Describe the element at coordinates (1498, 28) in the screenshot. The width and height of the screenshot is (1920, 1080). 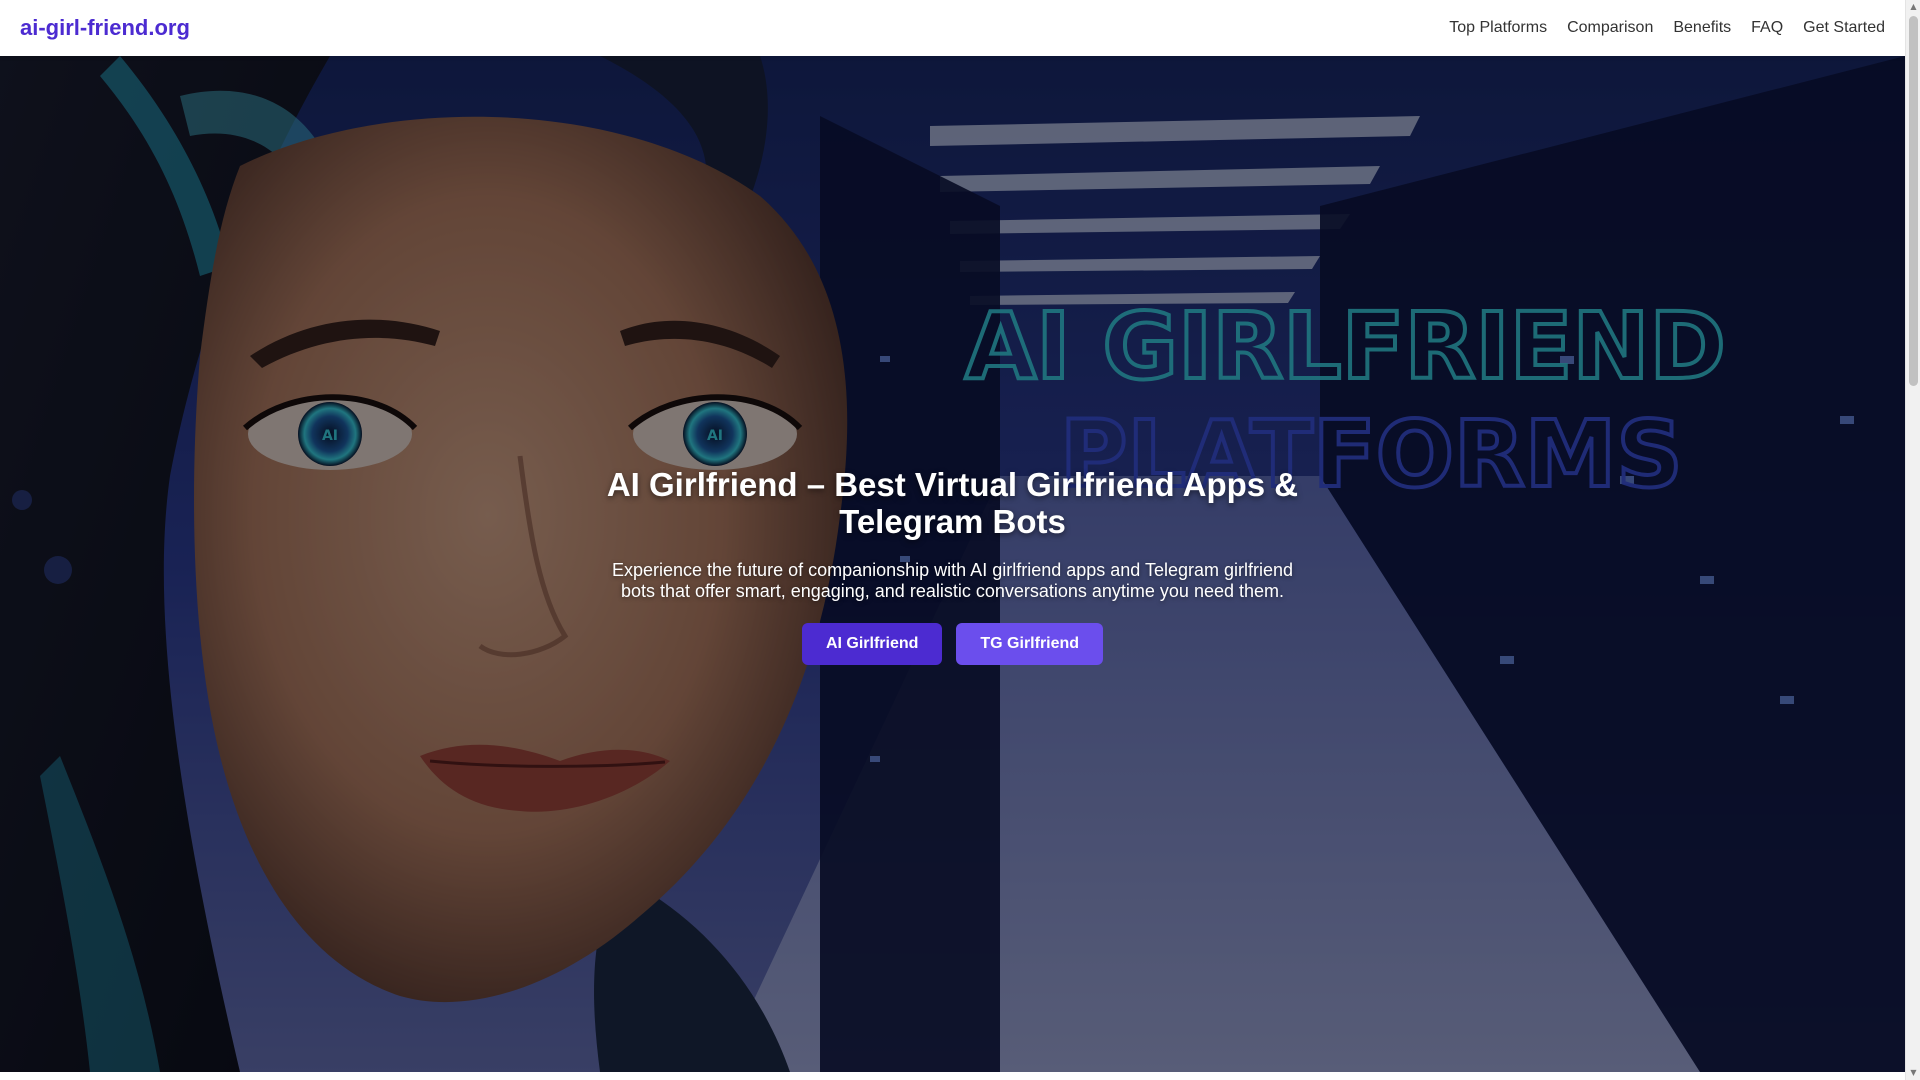
I see `nav-link-top-platforms: Top Platforms` at that location.